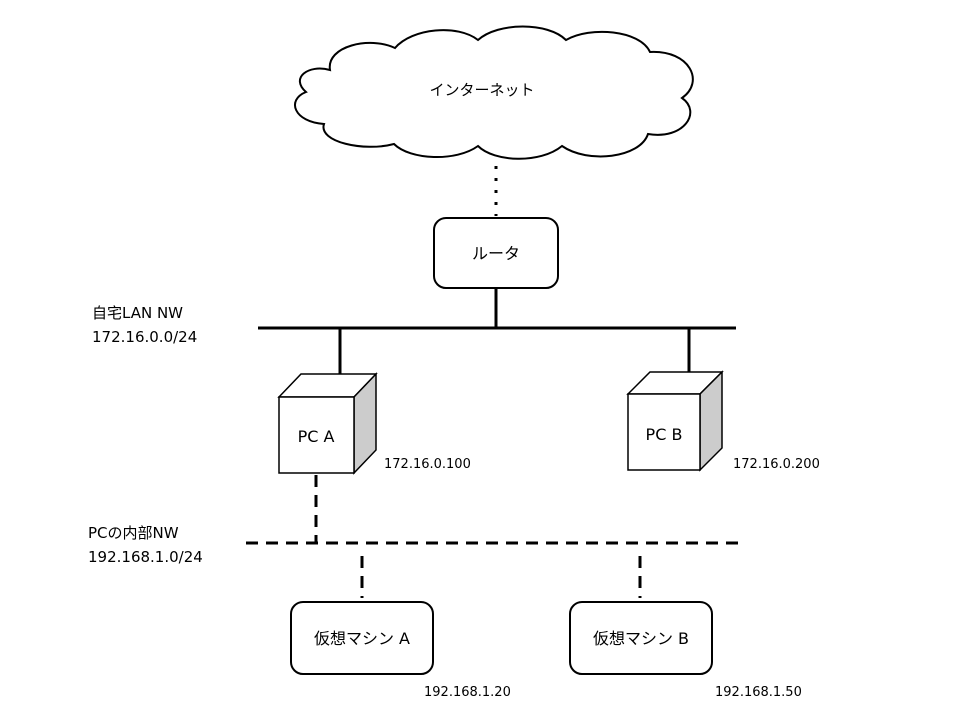  I want to click on vm-b-ip: 192.168.1.50, so click(758, 692).